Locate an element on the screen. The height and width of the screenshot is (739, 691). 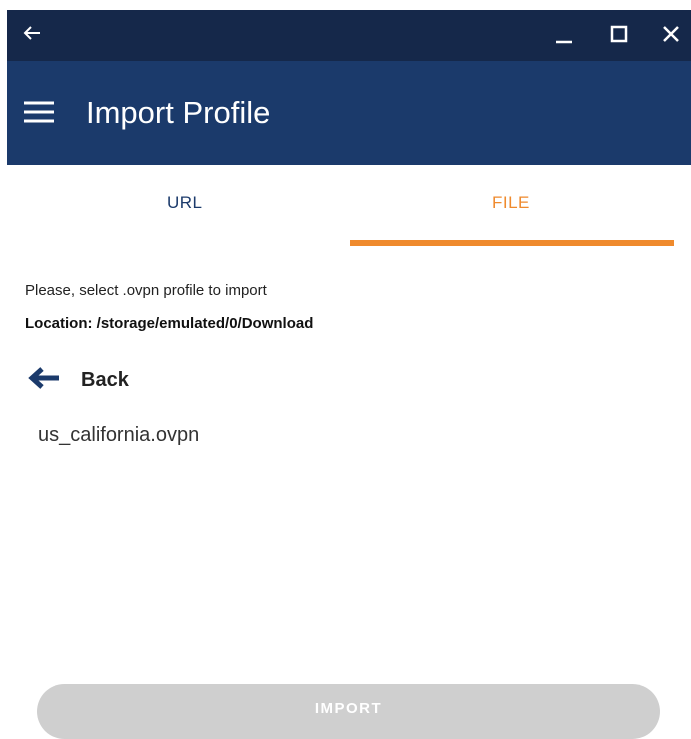
back-button: Back is located at coordinates (78, 380).